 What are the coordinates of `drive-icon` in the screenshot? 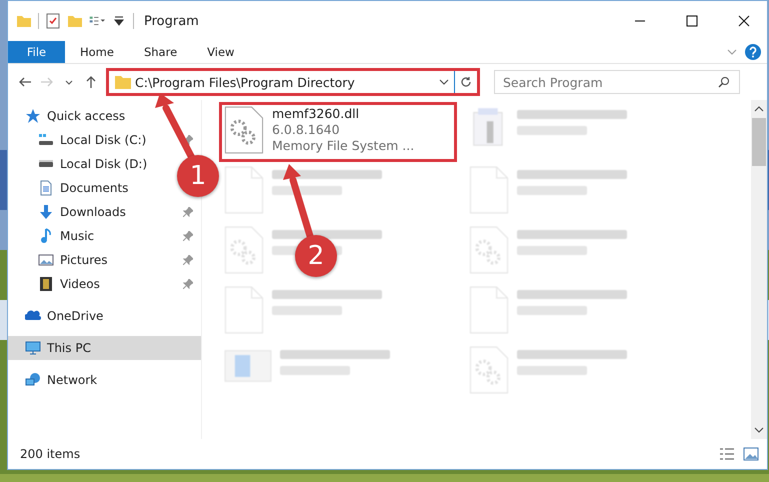 It's located at (46, 140).